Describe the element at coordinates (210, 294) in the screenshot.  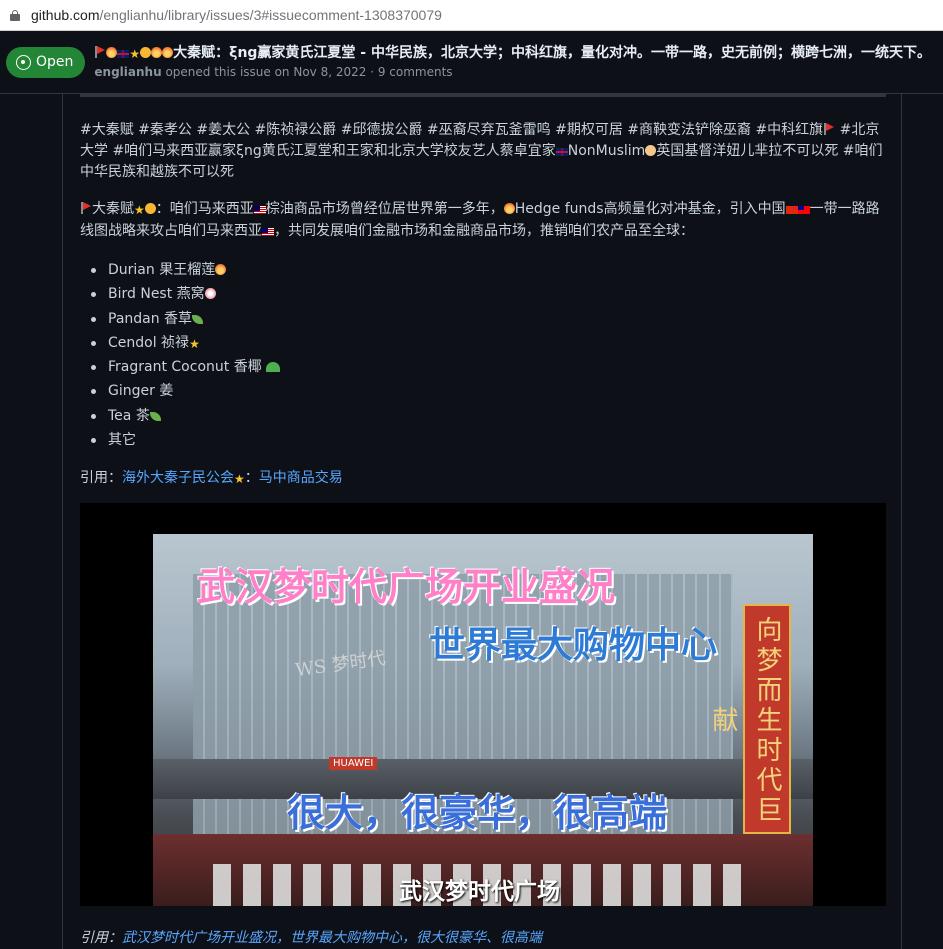
I see `flower-emoji` at that location.